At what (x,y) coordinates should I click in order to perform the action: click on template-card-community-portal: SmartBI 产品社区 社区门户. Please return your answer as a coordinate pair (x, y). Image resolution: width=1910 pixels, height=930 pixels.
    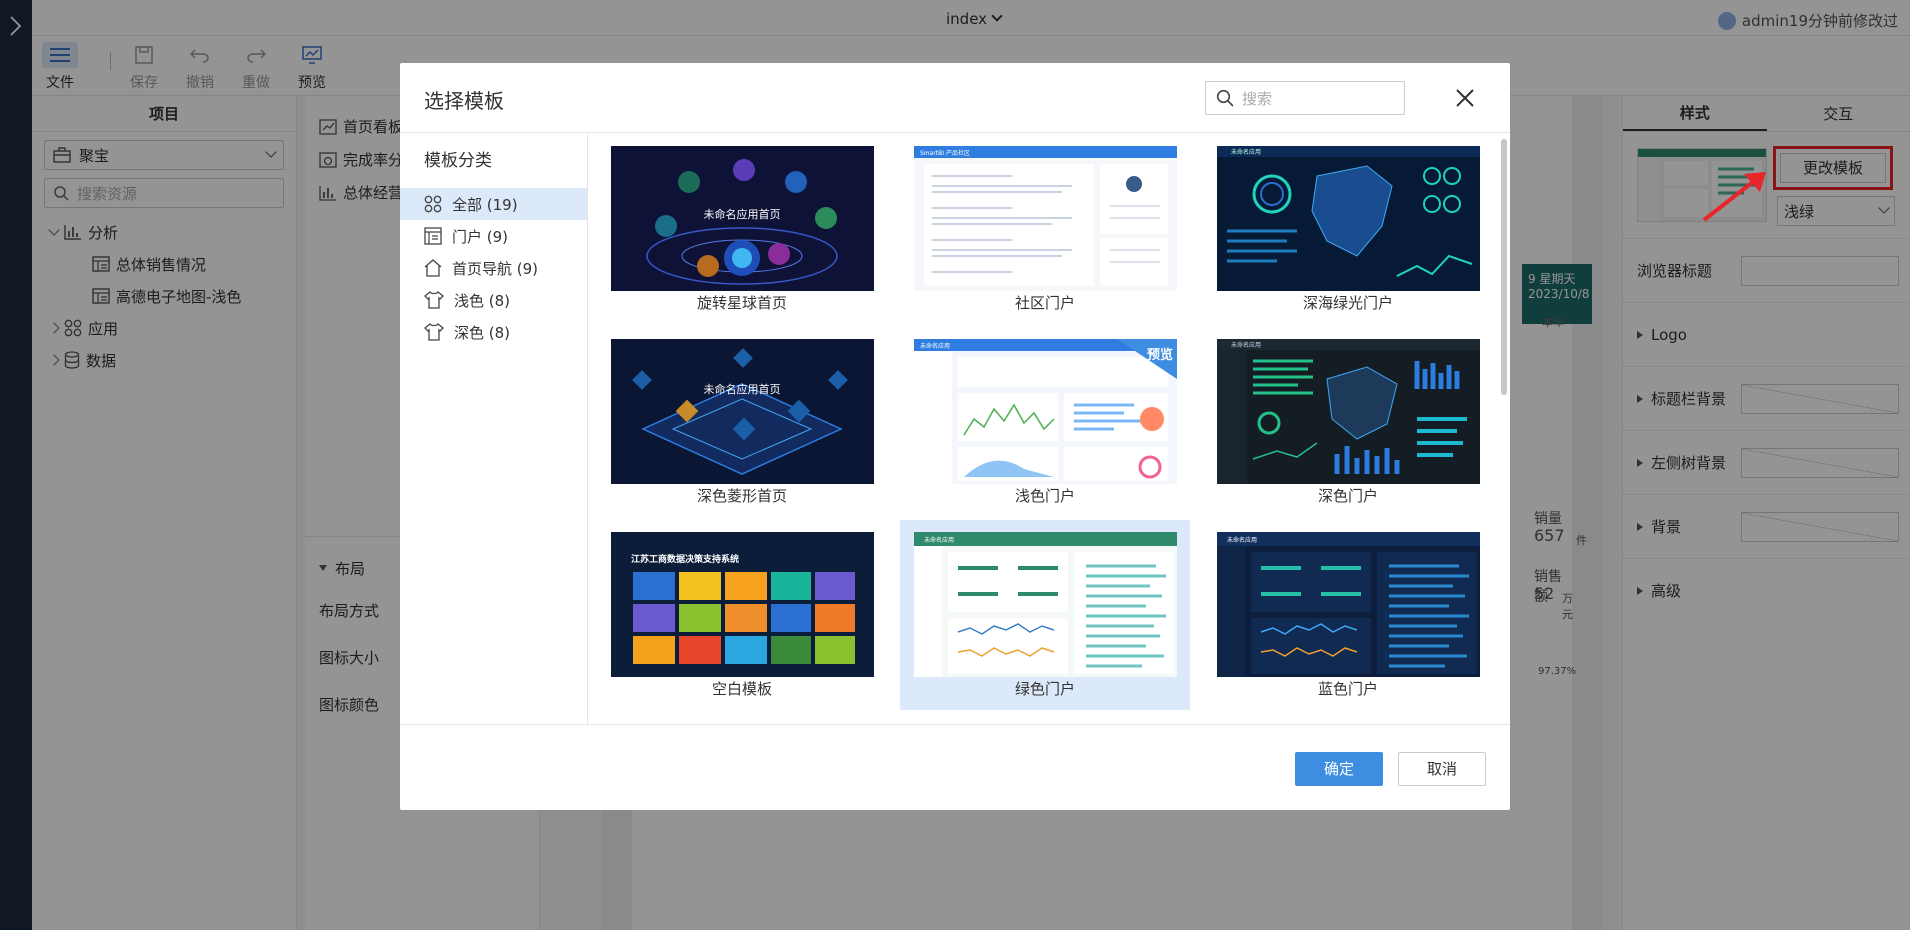
    Looking at the image, I should click on (1045, 229).